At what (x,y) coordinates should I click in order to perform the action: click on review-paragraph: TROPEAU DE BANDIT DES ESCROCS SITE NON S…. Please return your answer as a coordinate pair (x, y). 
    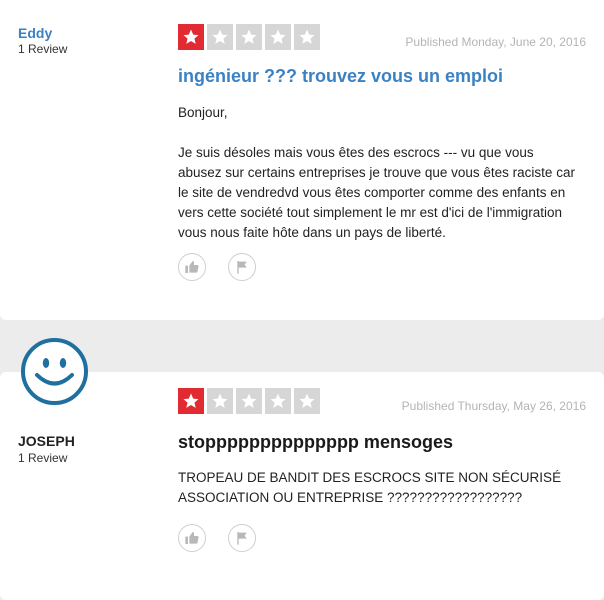
    Looking at the image, I should click on (370, 487).